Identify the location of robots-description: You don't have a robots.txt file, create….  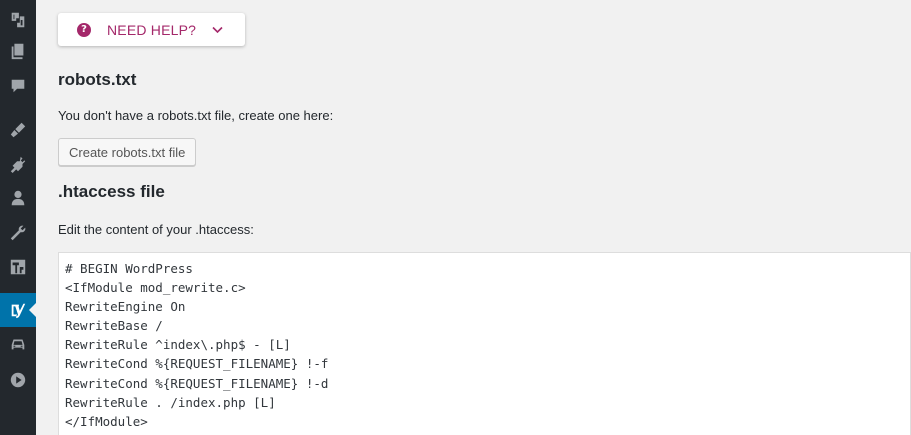
(196, 115).